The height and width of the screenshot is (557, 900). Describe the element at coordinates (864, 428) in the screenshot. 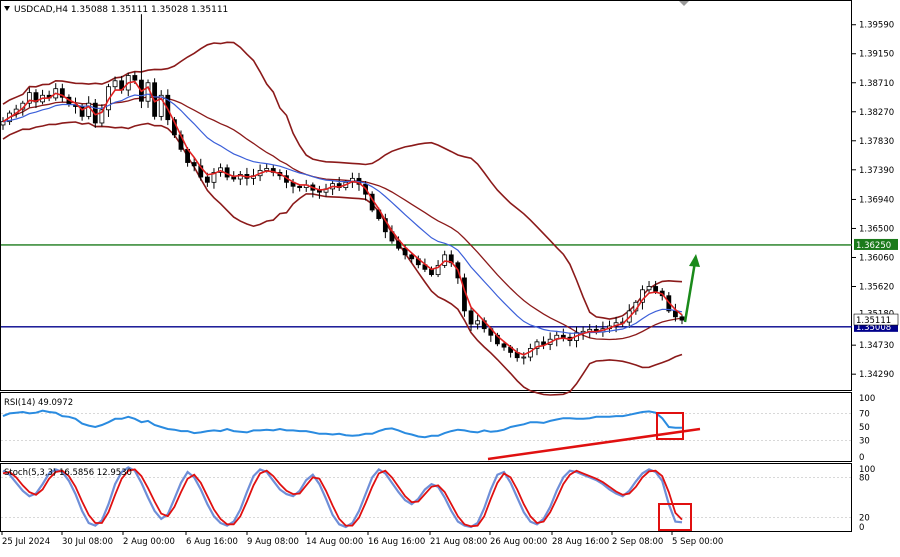

I see `rsi-tick-label: 50` at that location.